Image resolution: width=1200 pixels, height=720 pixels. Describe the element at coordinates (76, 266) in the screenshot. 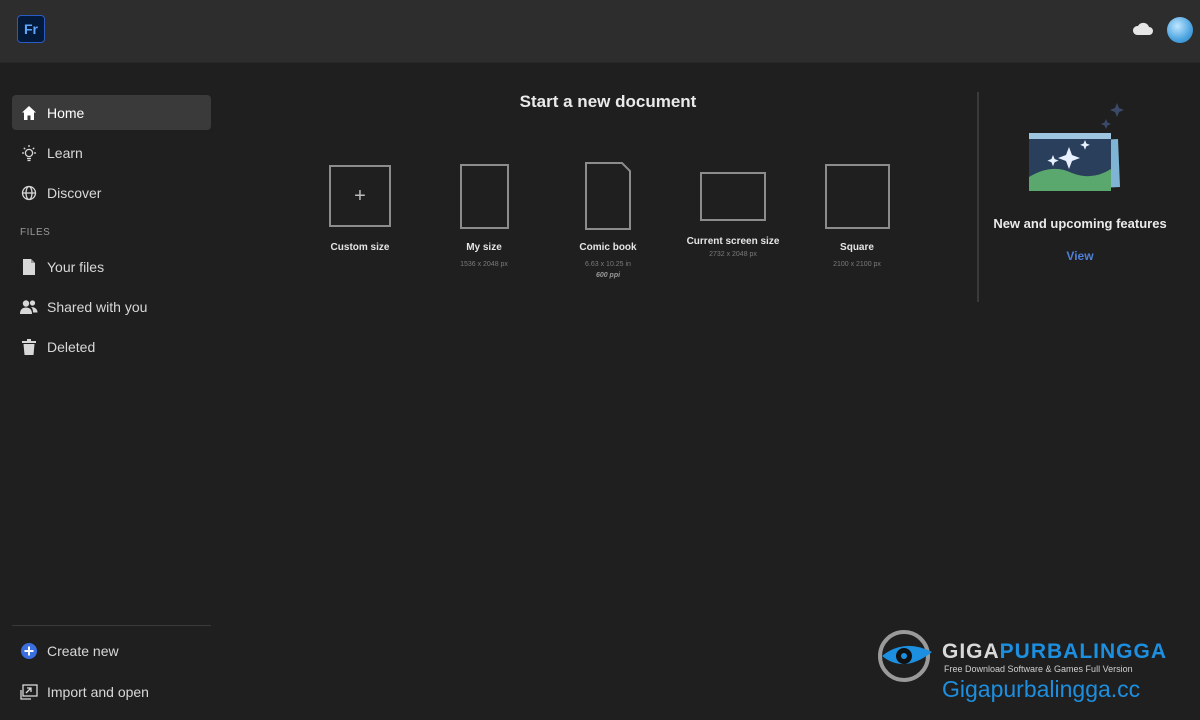

I see `sidebar-item-label: Your files` at that location.